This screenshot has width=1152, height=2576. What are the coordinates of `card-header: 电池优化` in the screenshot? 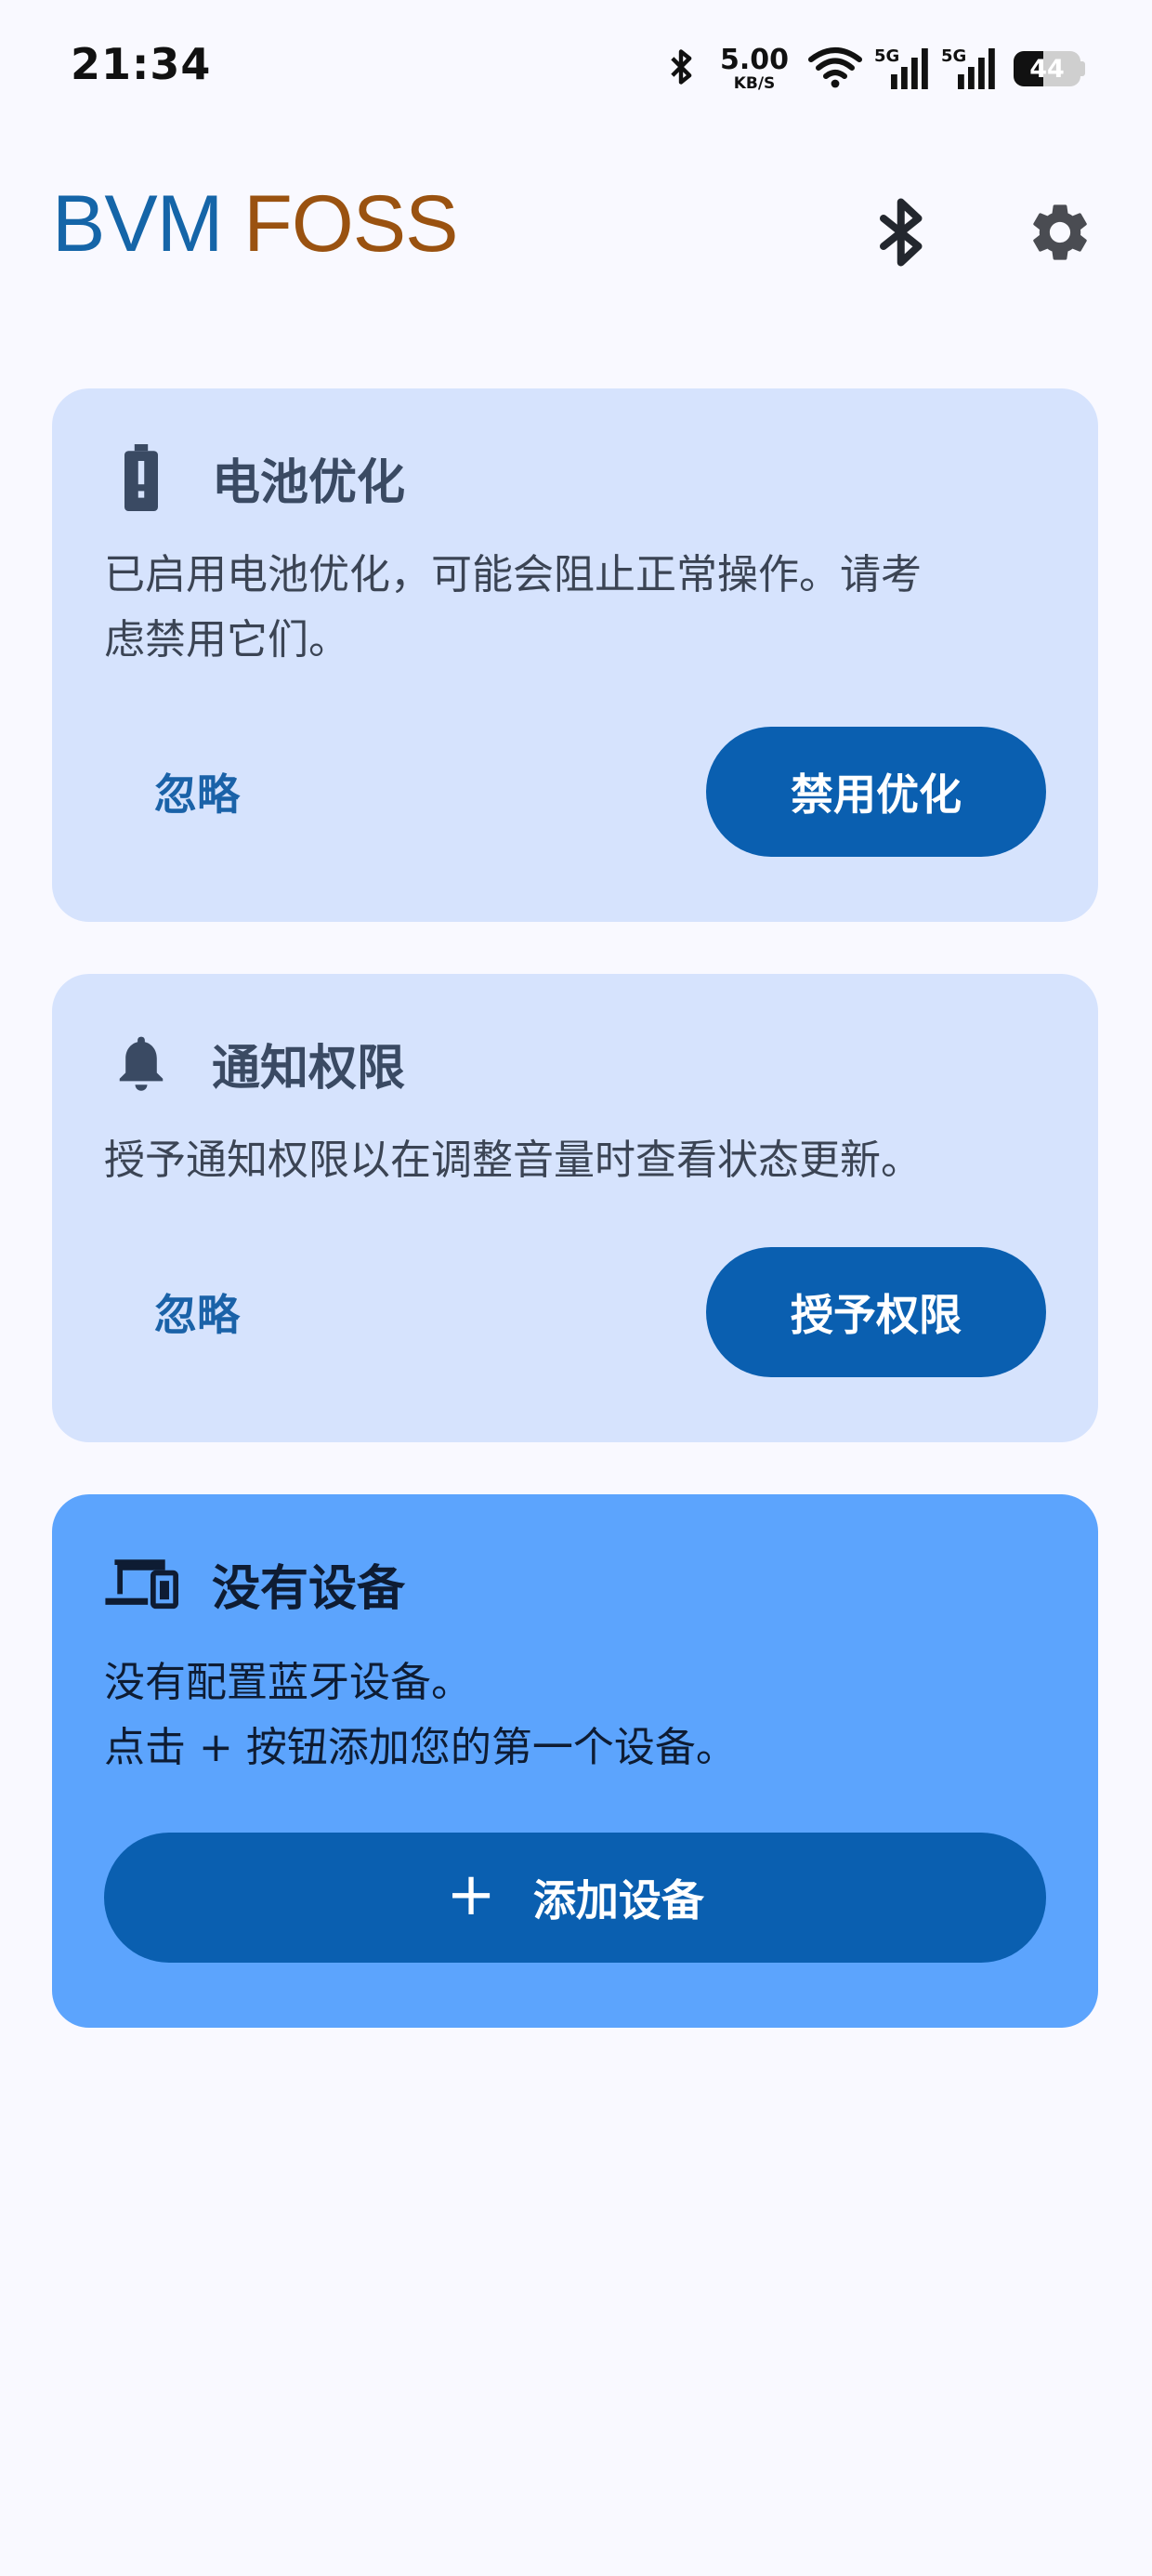 It's located at (255, 477).